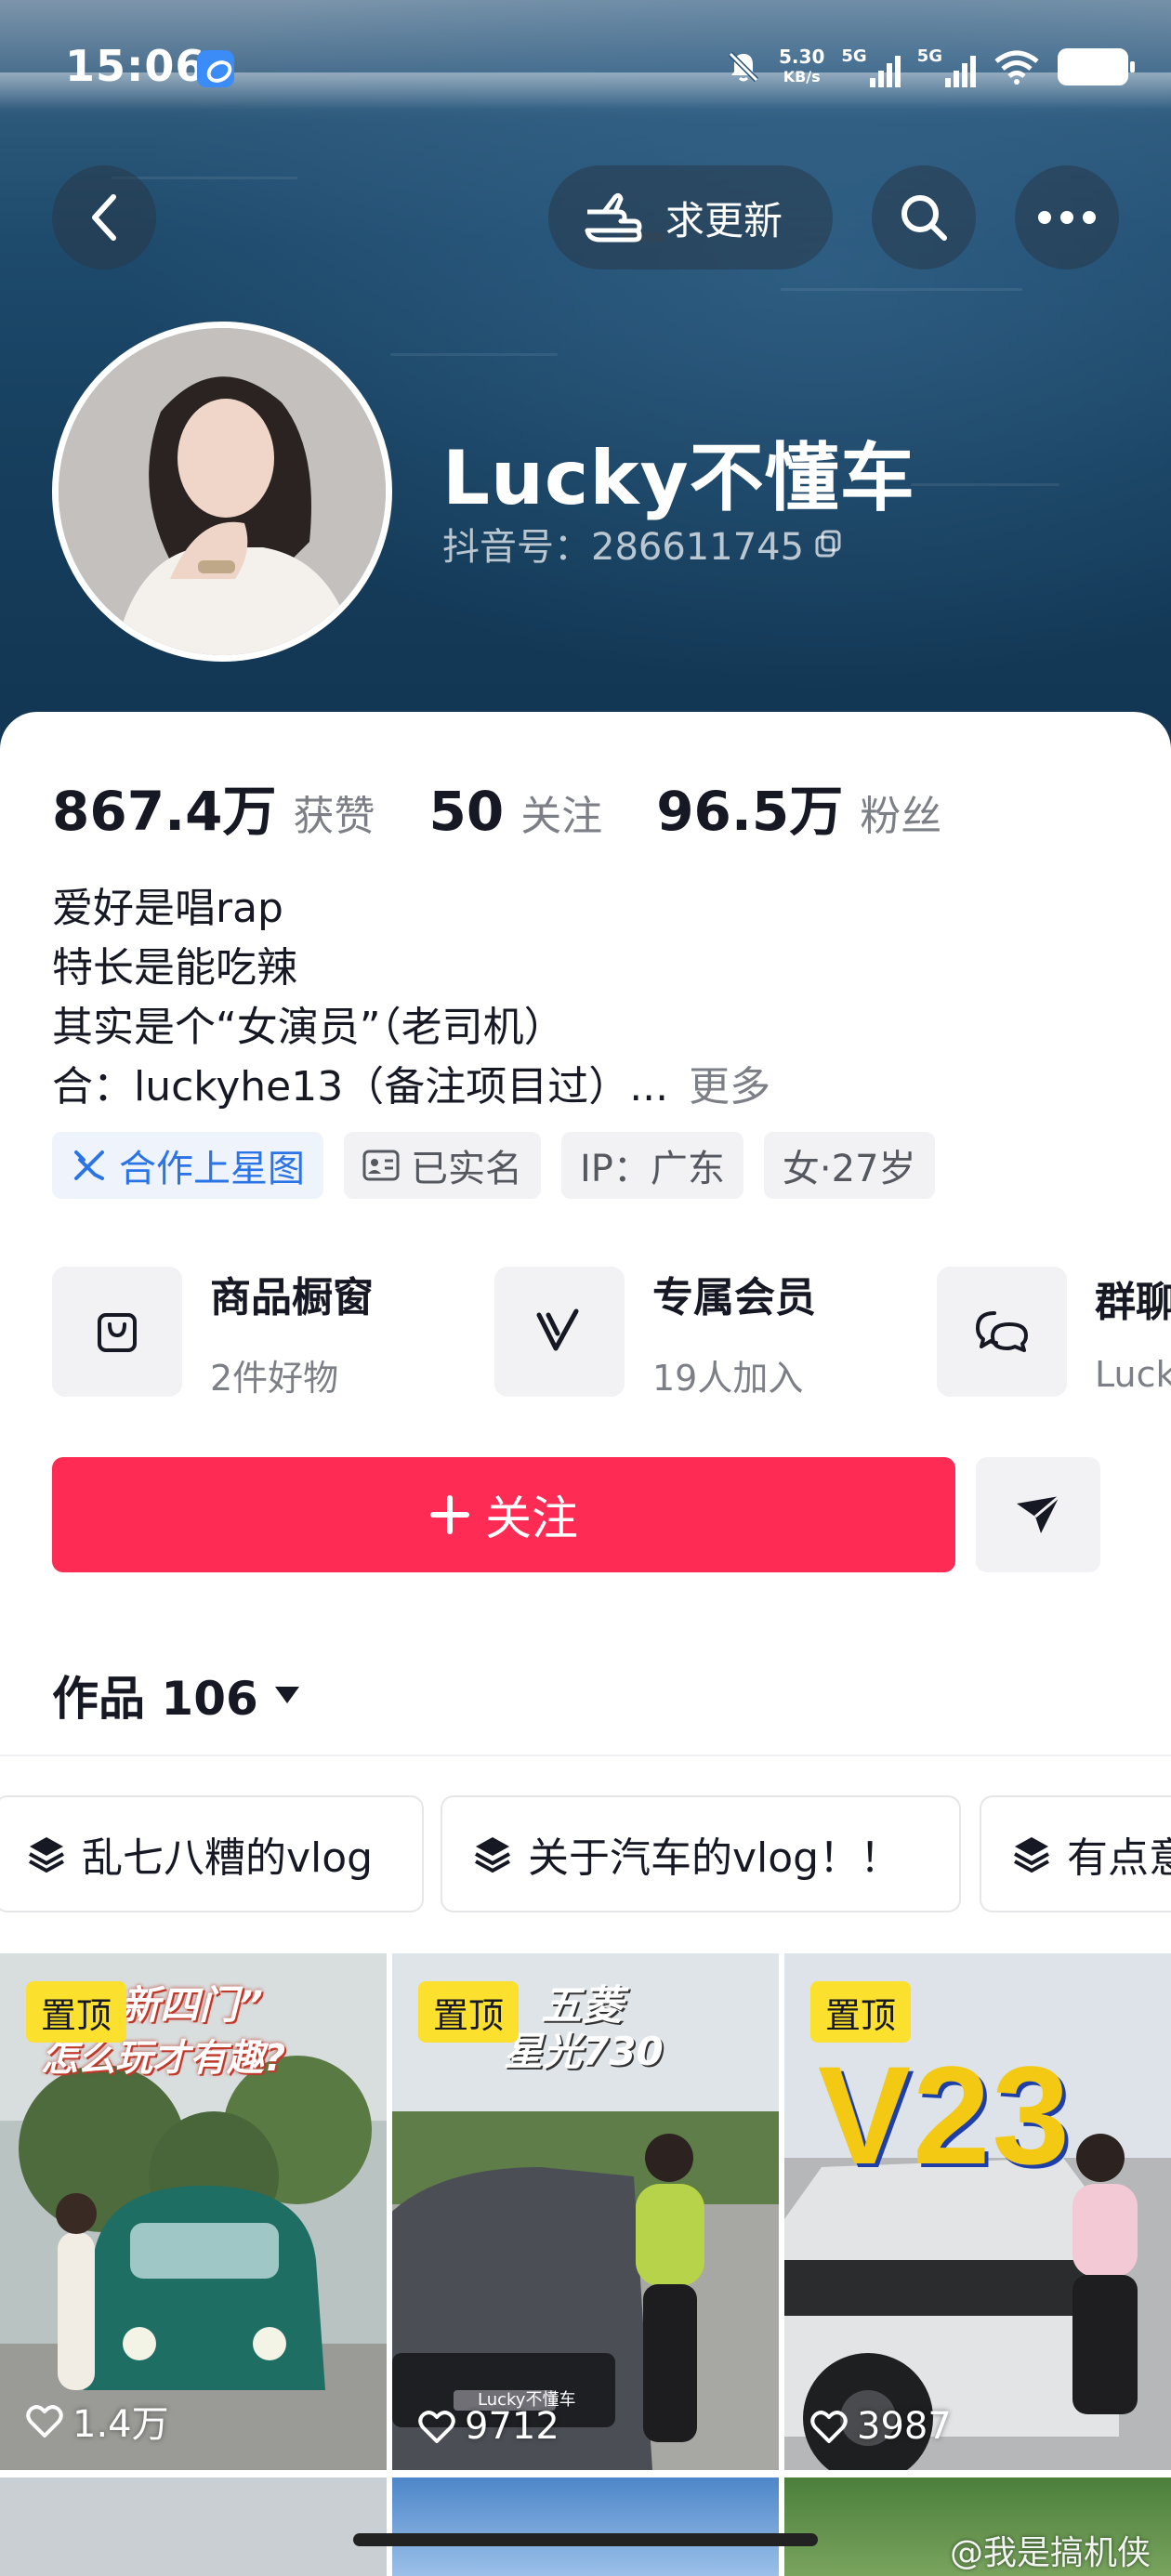  What do you see at coordinates (734, 1332) in the screenshot?
I see `shortcut-text: 专属会员 19人加入` at bounding box center [734, 1332].